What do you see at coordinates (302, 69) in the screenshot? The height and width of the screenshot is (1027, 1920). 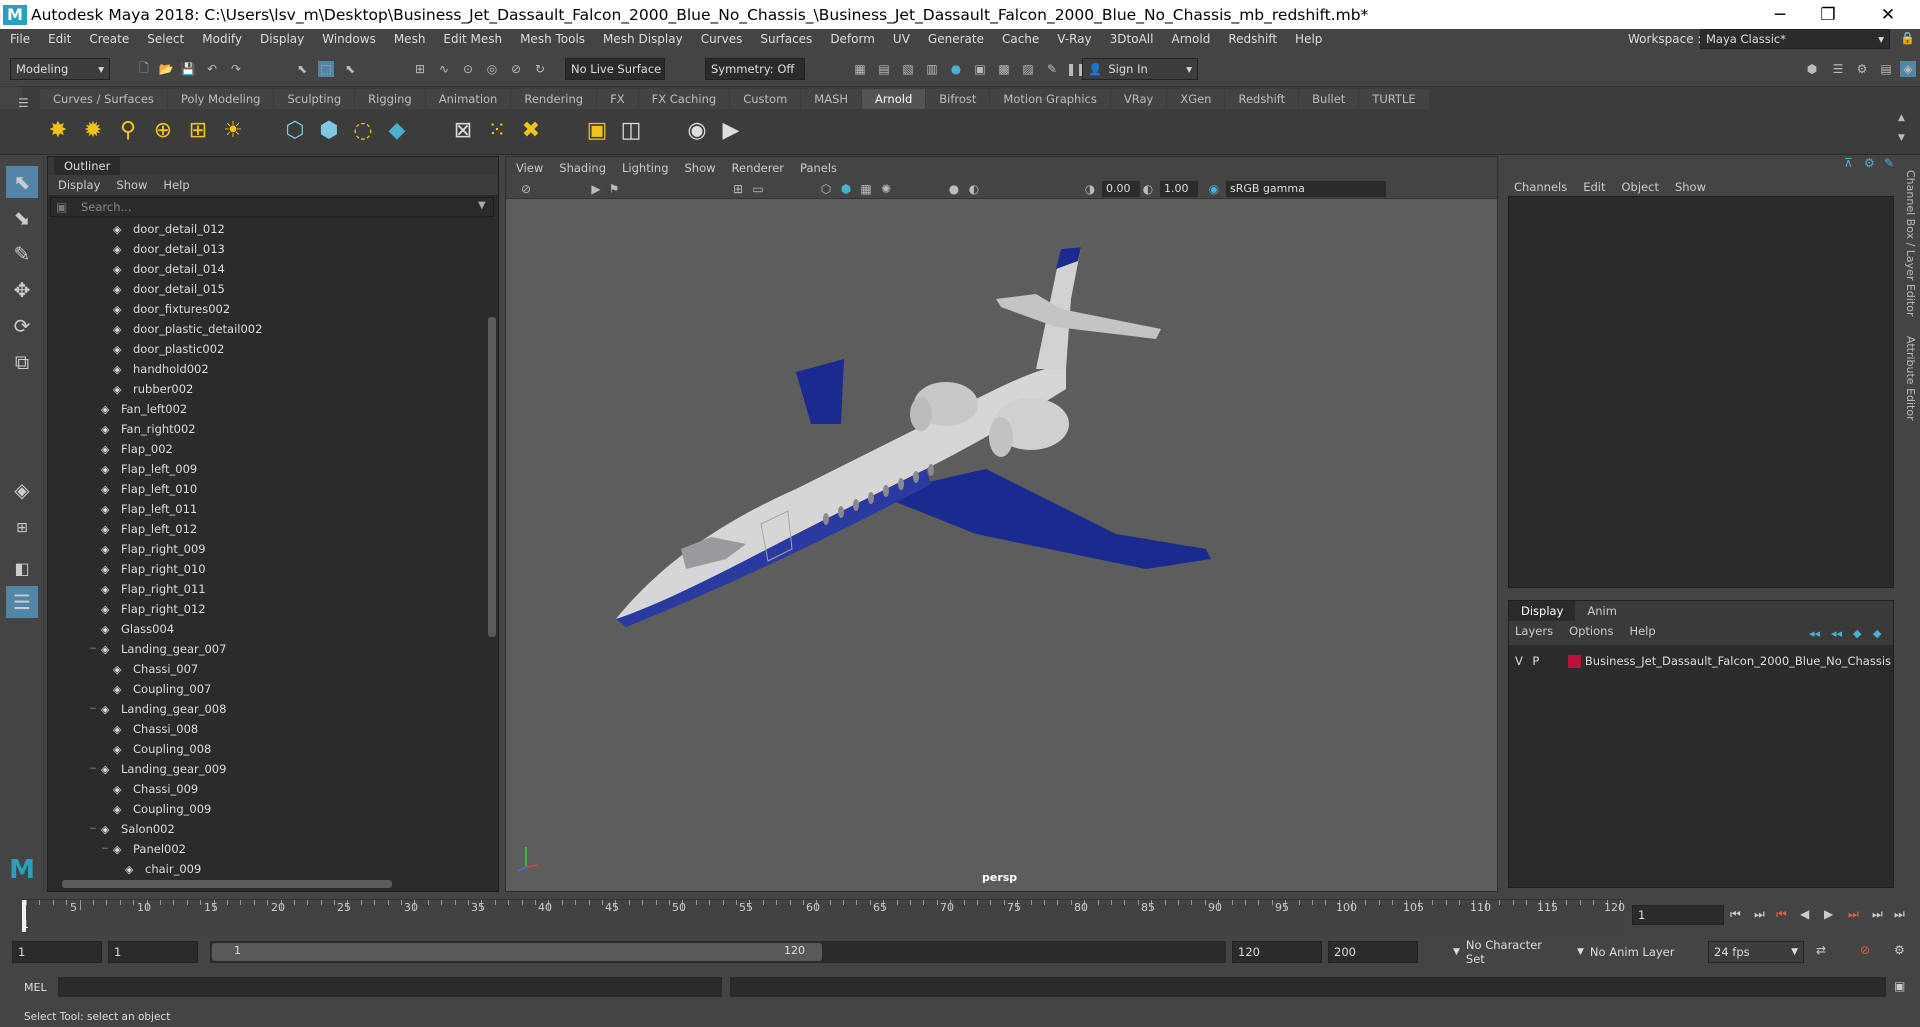 I see `select-hierarchy-icon: ⬉` at bounding box center [302, 69].